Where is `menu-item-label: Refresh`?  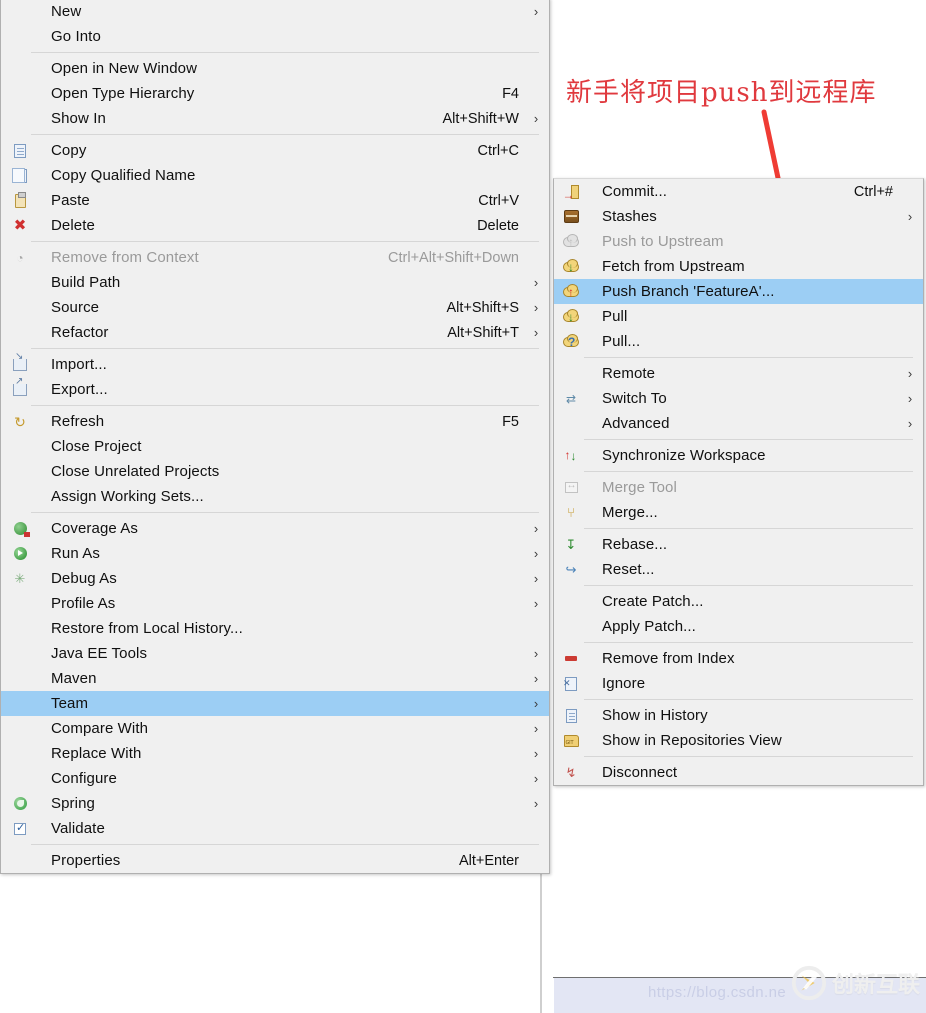
menu-item-label: Refresh is located at coordinates (78, 421).